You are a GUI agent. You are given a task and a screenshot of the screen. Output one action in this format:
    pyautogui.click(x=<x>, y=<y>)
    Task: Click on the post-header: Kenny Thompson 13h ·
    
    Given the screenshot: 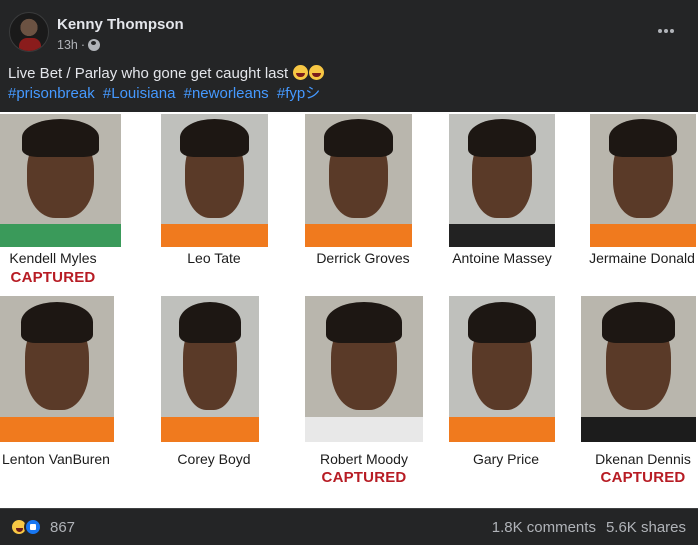 What is the action you would take?
    pyautogui.click(x=349, y=31)
    